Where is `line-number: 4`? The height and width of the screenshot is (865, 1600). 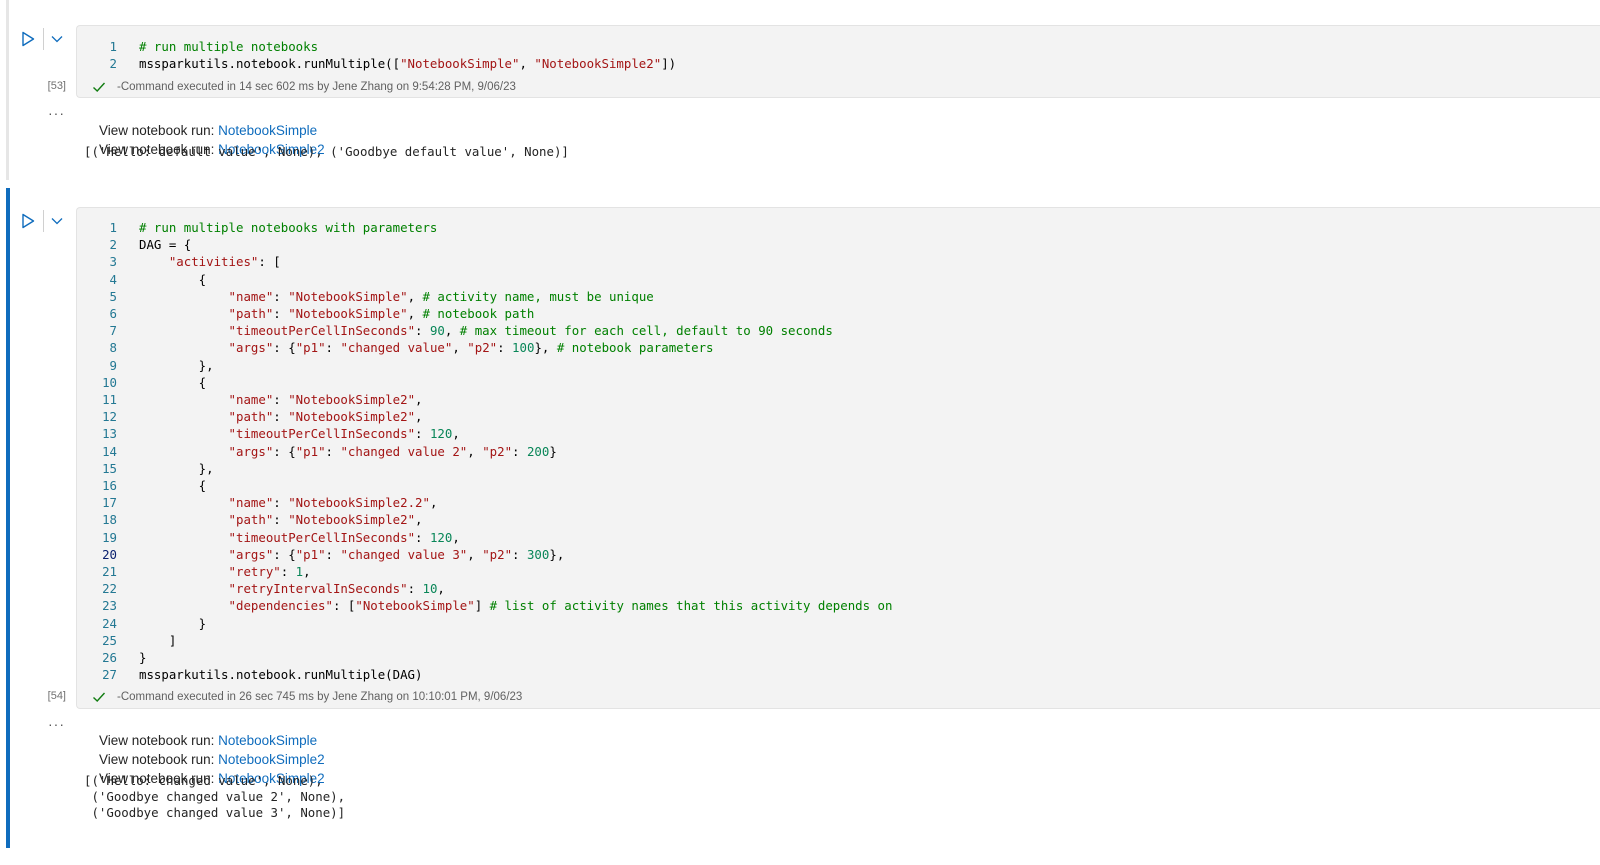
line-number: 4 is located at coordinates (113, 279).